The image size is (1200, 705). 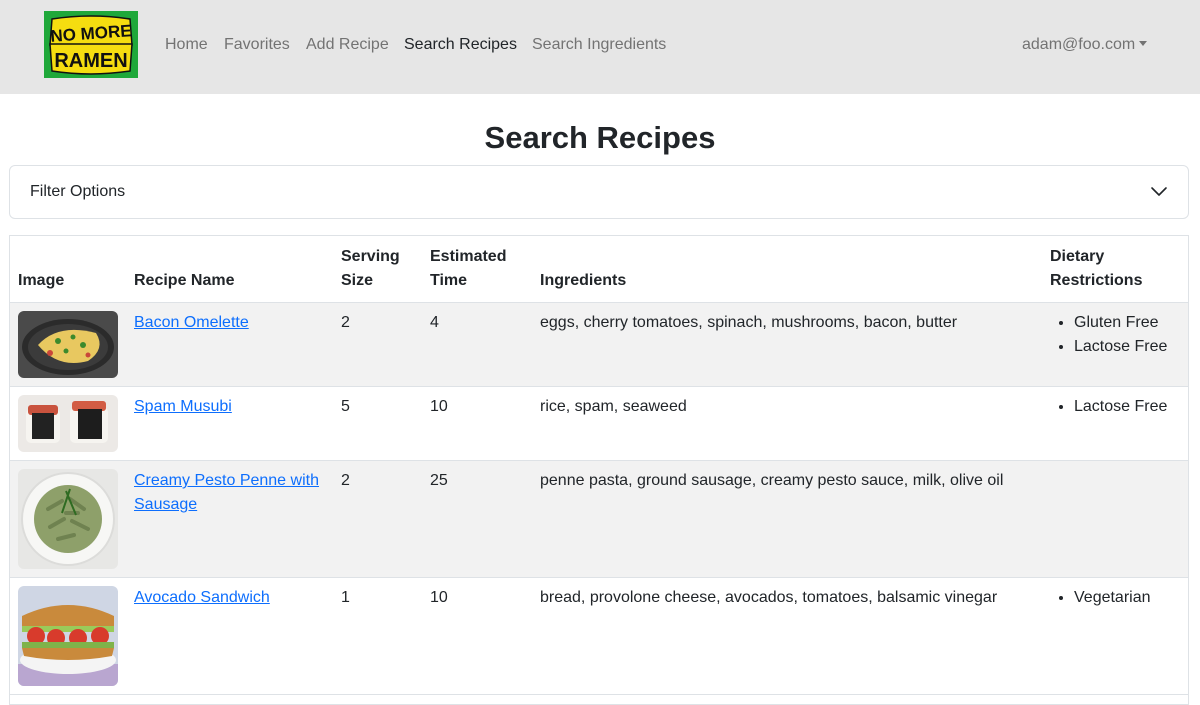 What do you see at coordinates (1115, 636) in the screenshot?
I see `dietary-cell: Vegetarian` at bounding box center [1115, 636].